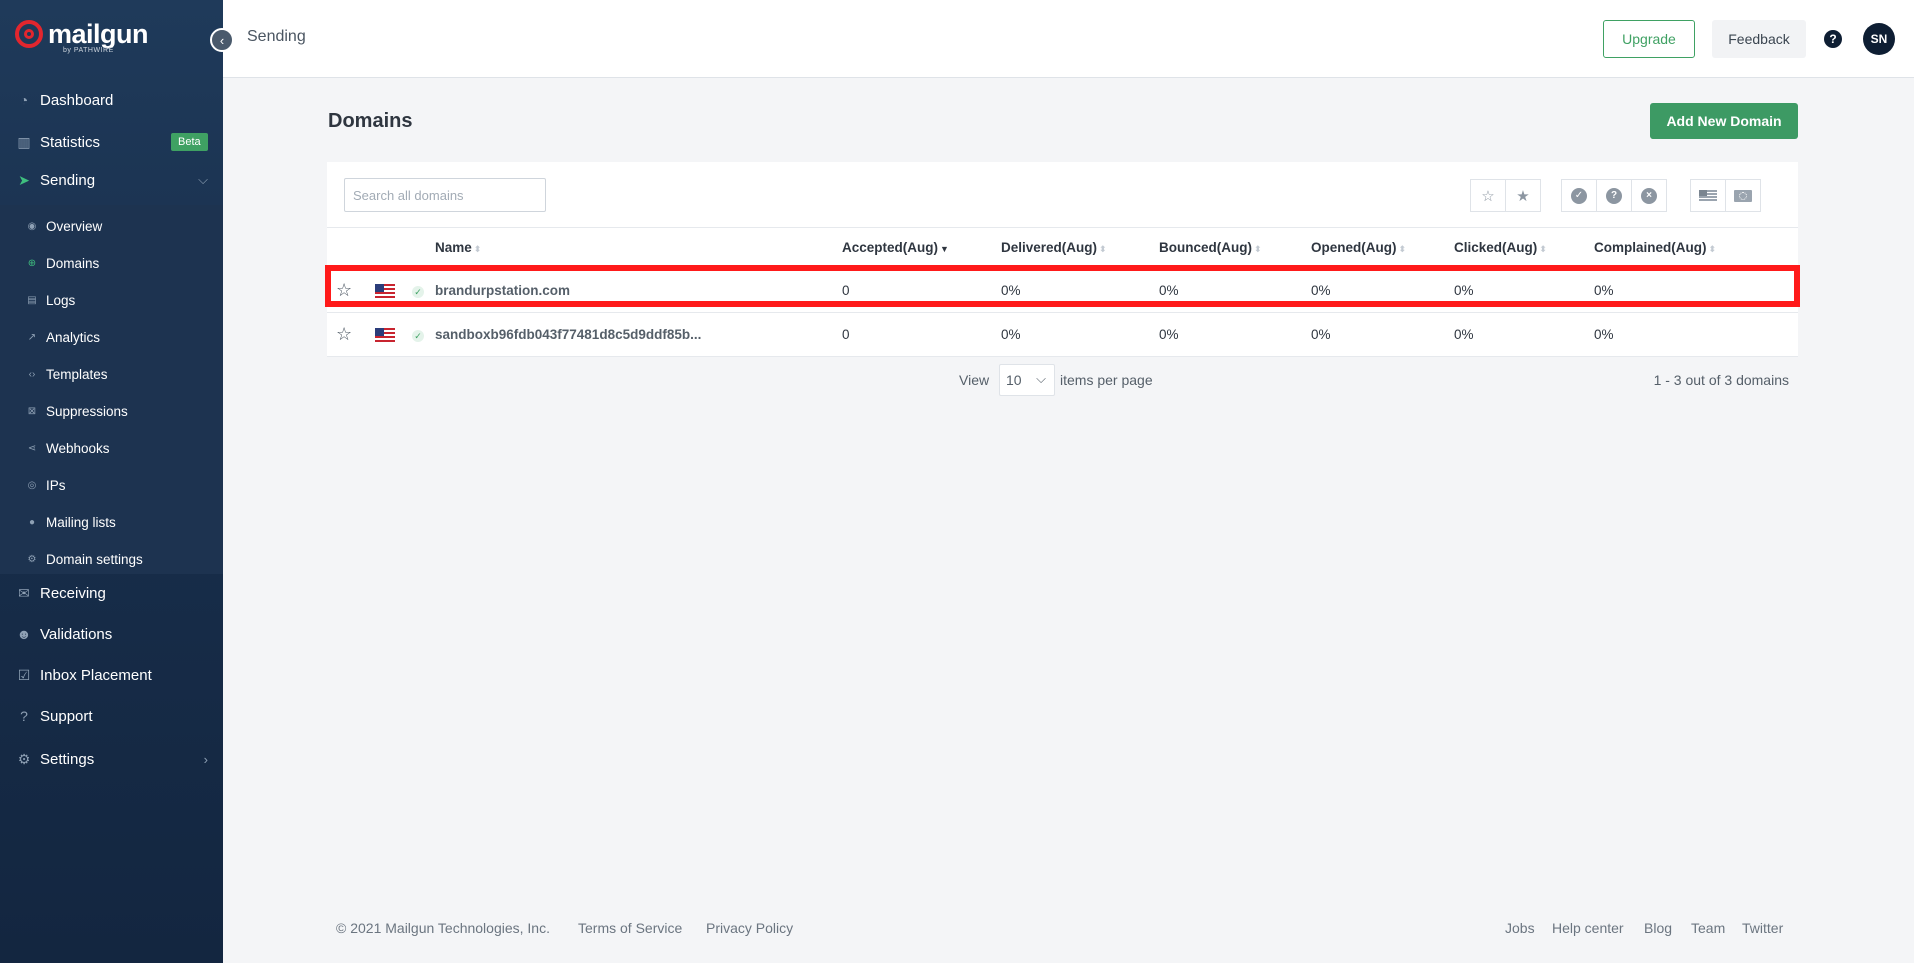 This screenshot has width=1914, height=963. Describe the element at coordinates (1649, 195) in the screenshot. I see `filter-disabled-button: ×` at that location.